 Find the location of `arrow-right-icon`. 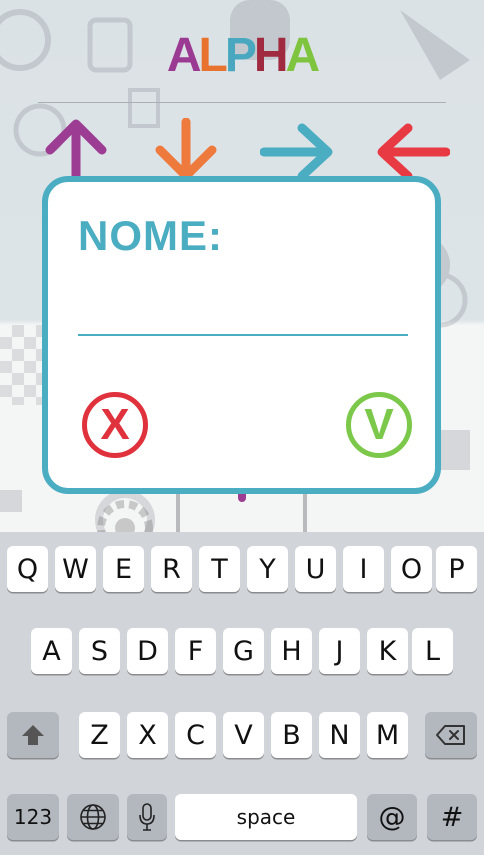

arrow-right-icon is located at coordinates (297, 152).